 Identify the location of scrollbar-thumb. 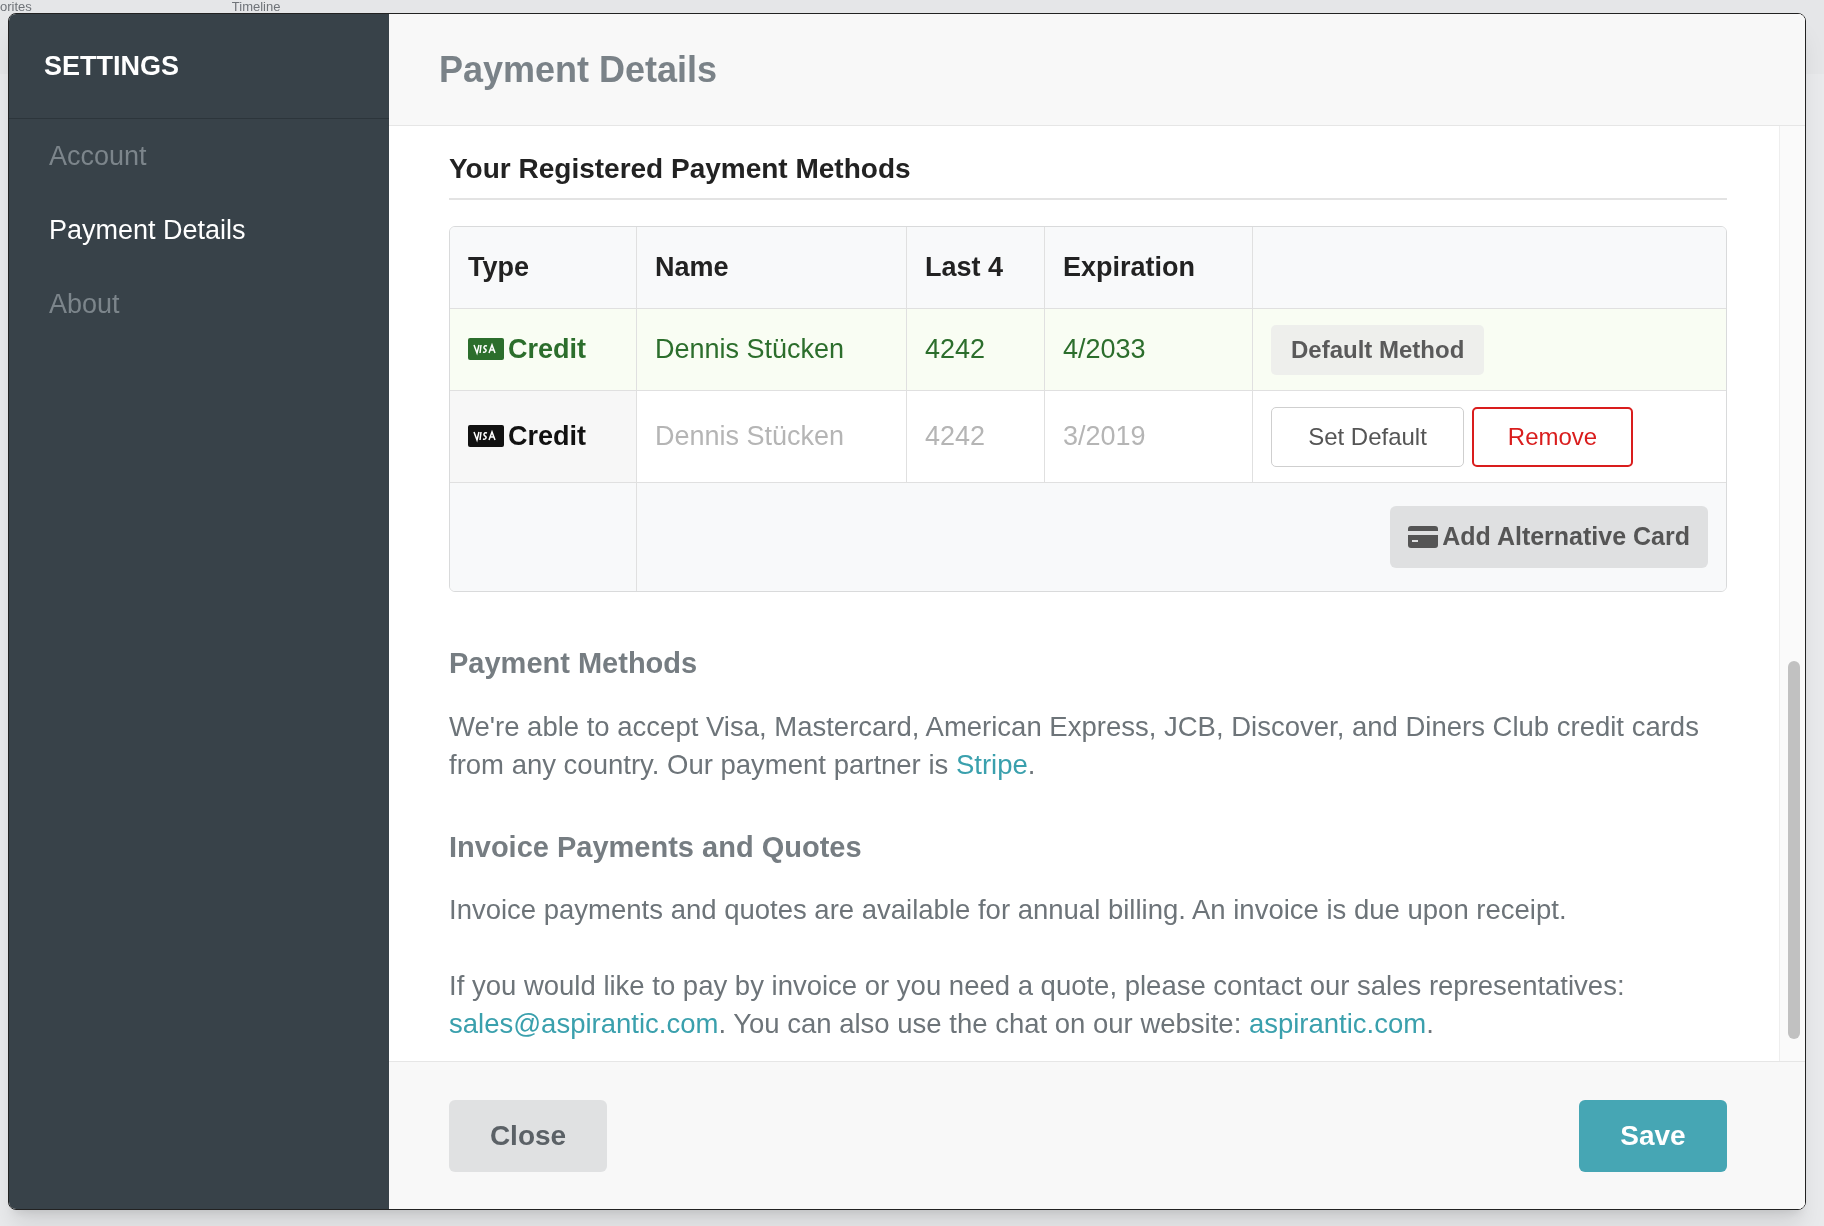
(1794, 850).